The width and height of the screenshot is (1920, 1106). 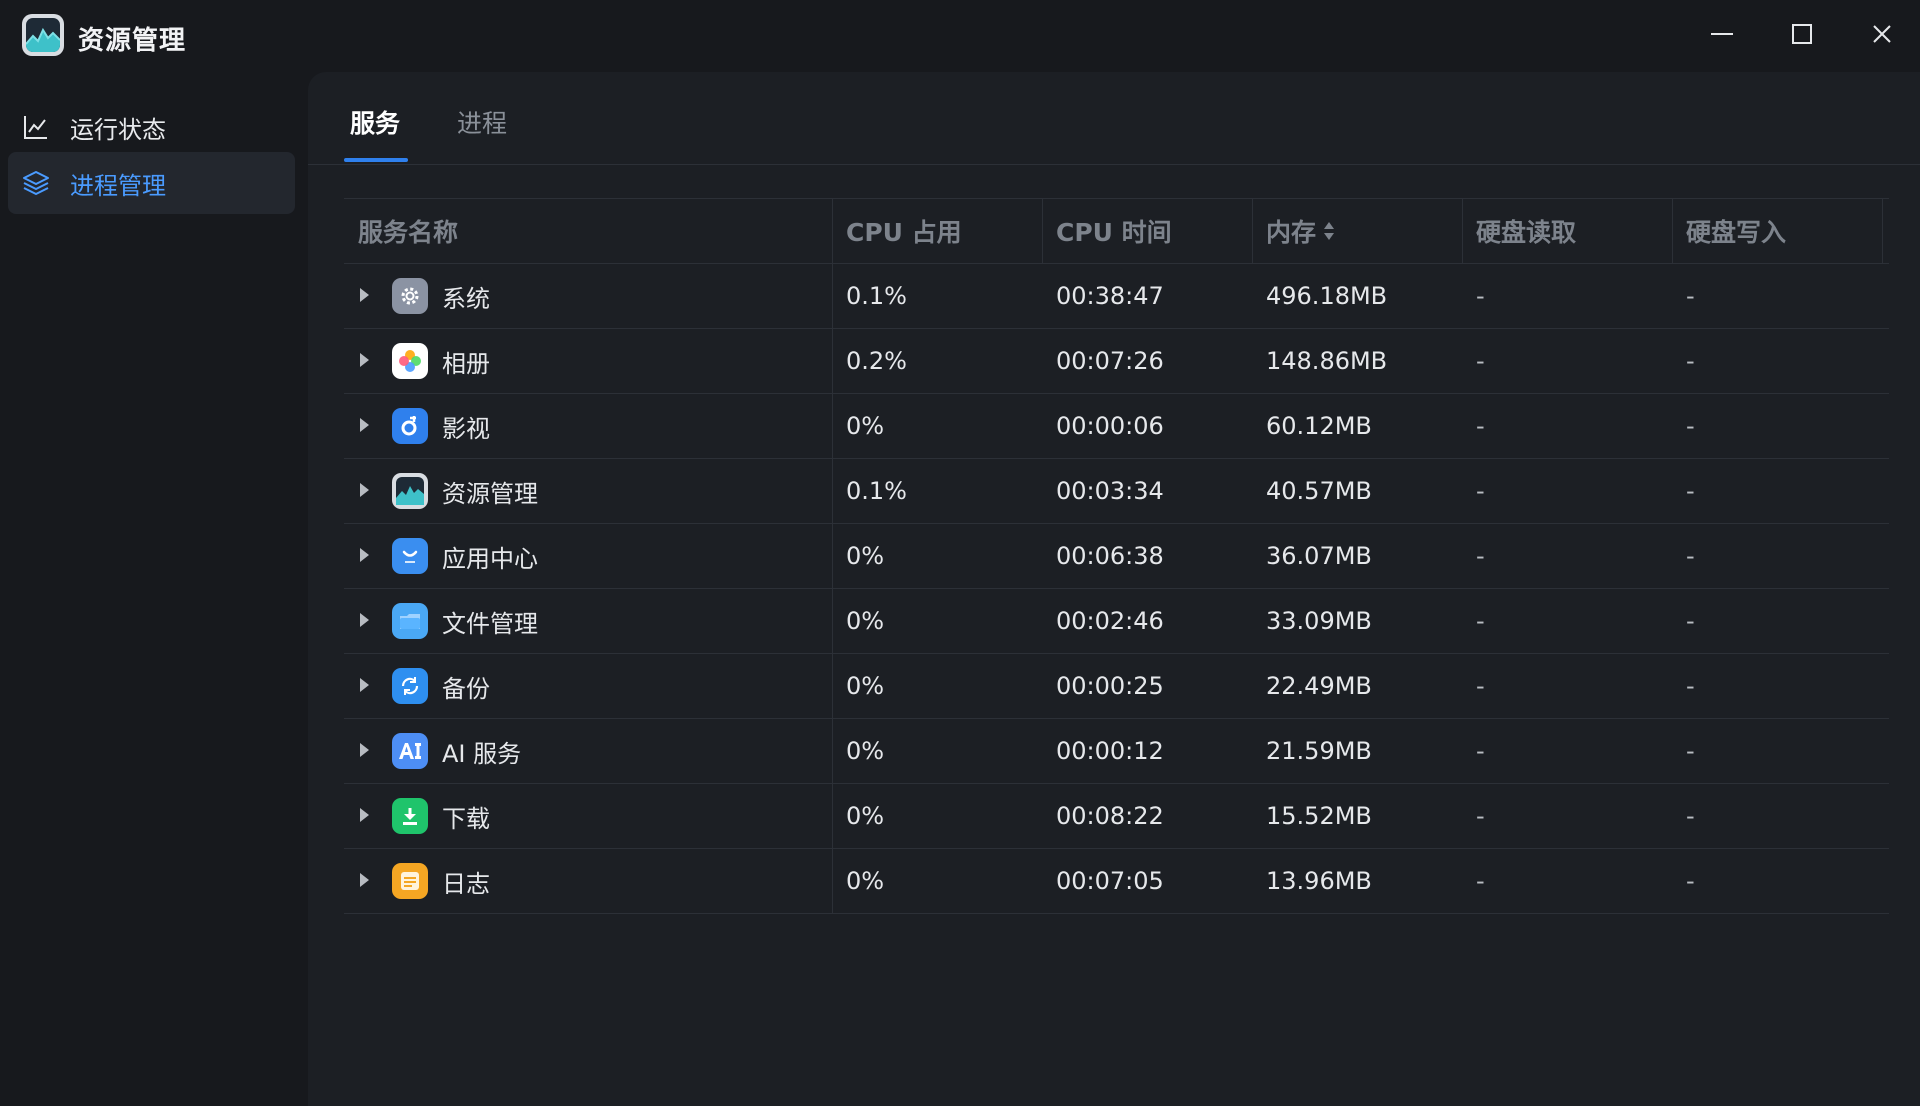 I want to click on row-memory: 36.07MB, so click(x=1319, y=556).